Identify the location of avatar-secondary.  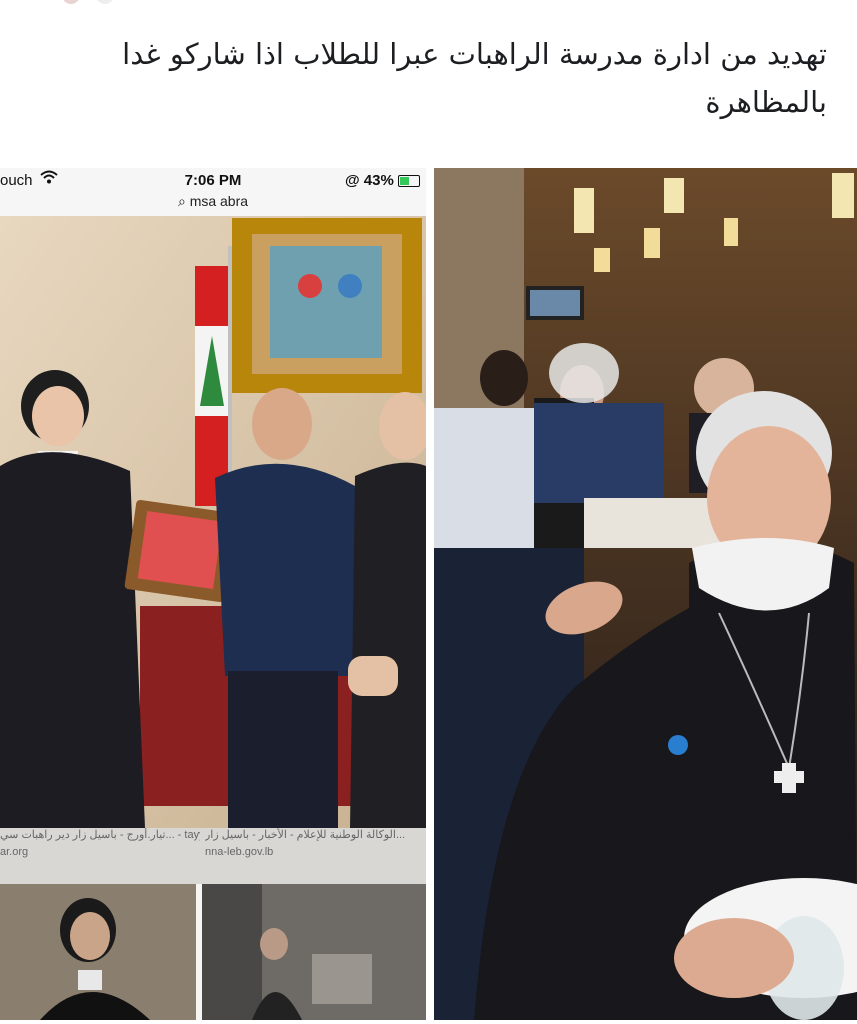
(105, 2).